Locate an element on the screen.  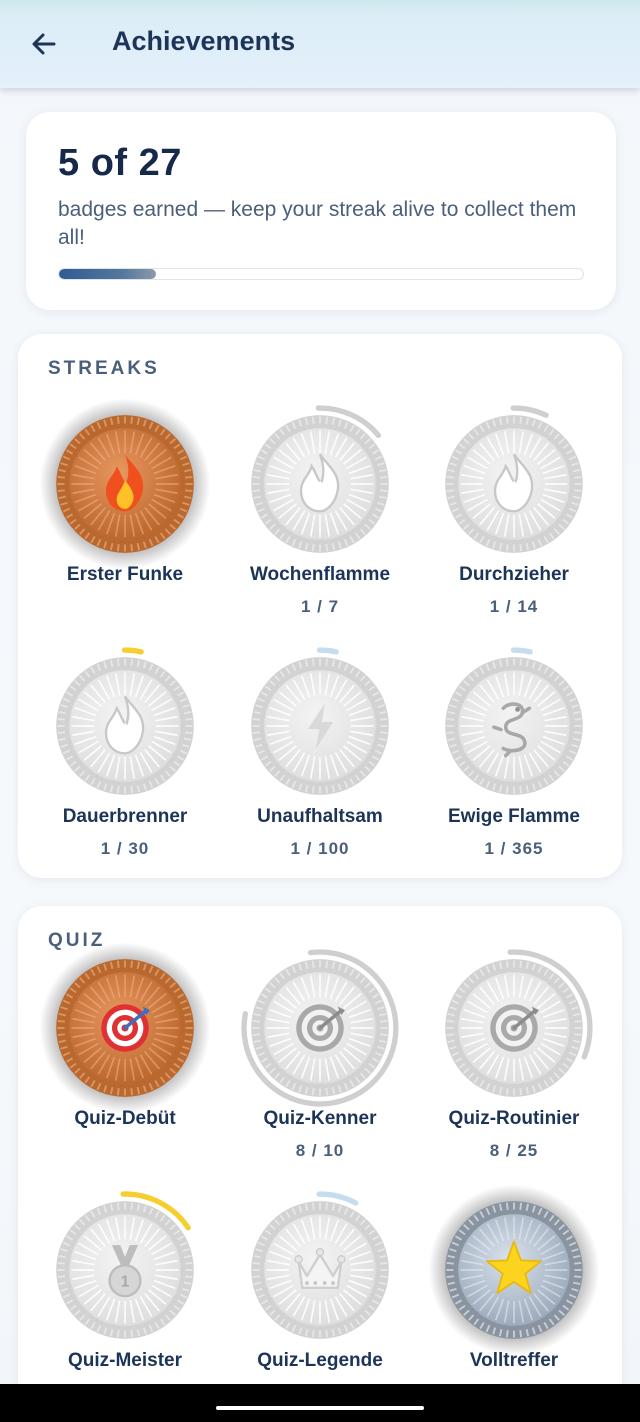
medal-badge-medallion: 1 is located at coordinates (125, 1265).